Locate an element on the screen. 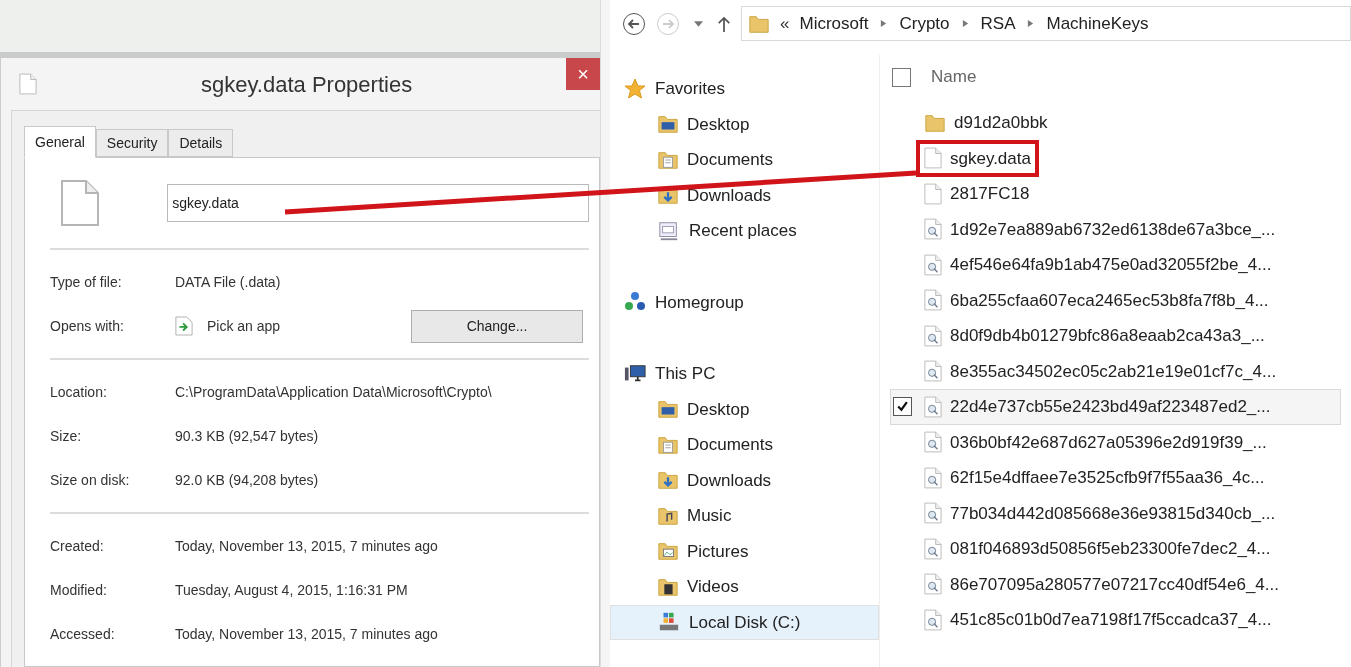  breadcrumb-item: Crypto is located at coordinates (924, 23).